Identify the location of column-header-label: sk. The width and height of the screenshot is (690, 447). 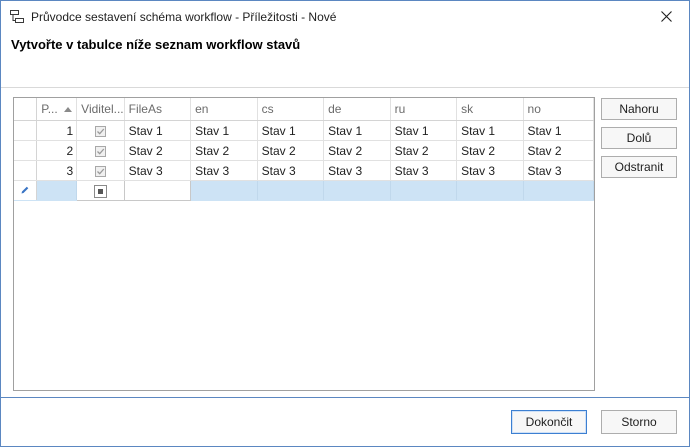
(467, 109).